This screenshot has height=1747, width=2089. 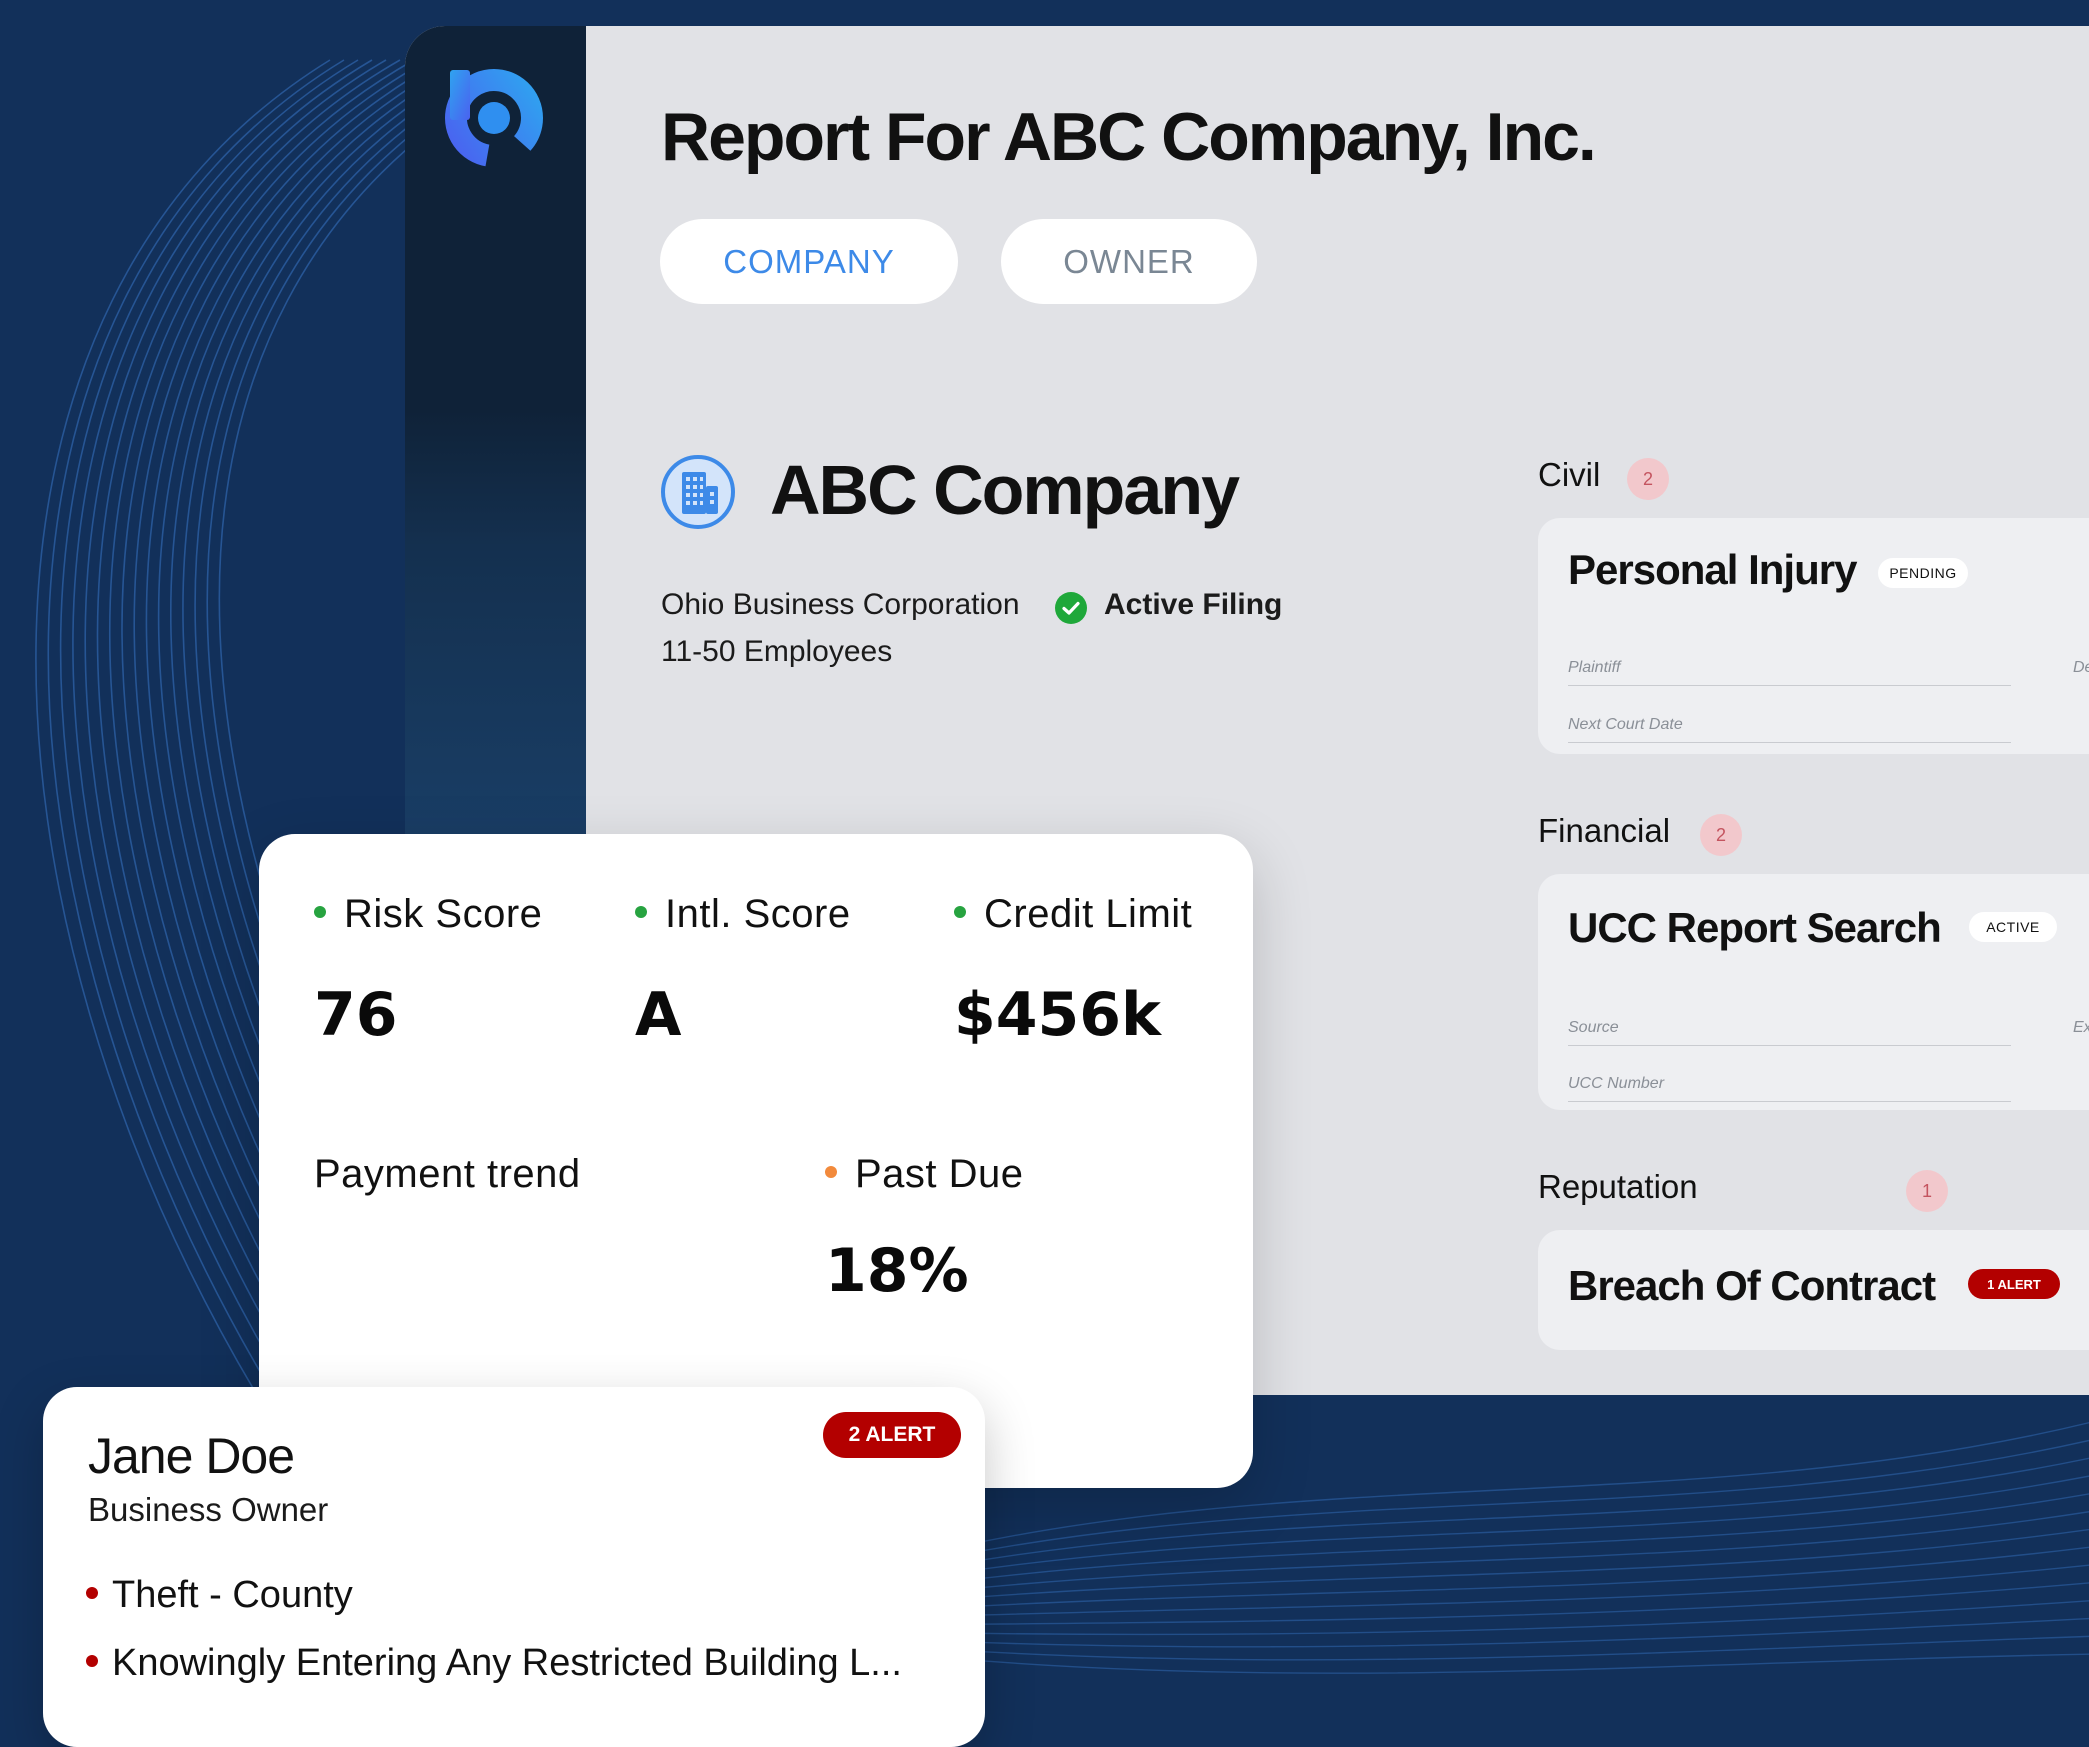 I want to click on case-title: UCC Report Search, so click(x=1755, y=927).